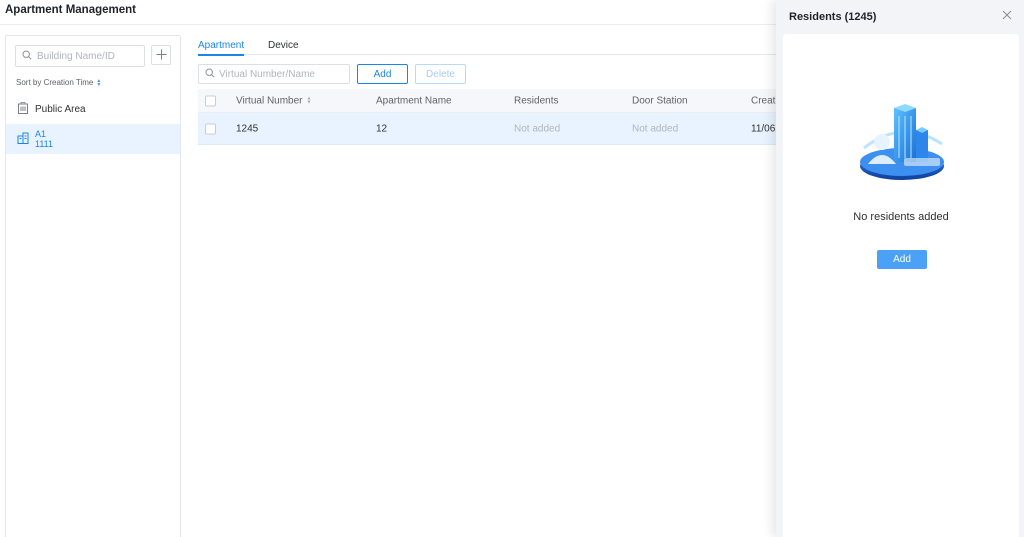 This screenshot has height=537, width=1024. Describe the element at coordinates (440, 74) in the screenshot. I see `delete-apartment-button: Delete` at that location.